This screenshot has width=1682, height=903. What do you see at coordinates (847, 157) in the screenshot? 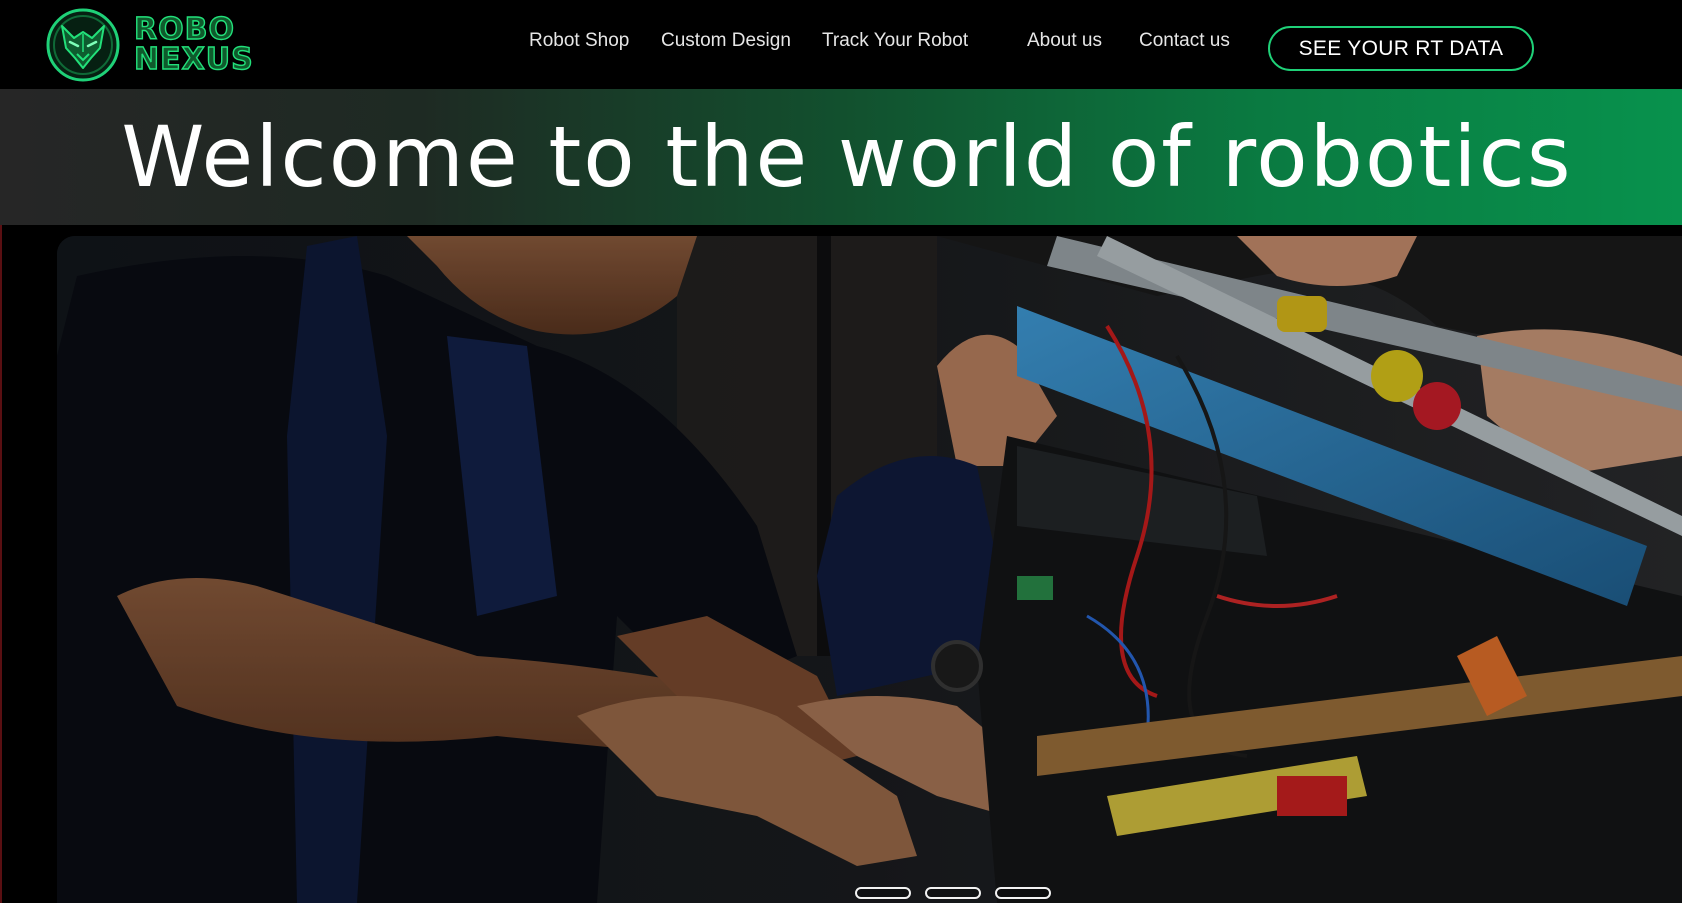
I see `hero-title: Welcome to the world of robotics` at bounding box center [847, 157].